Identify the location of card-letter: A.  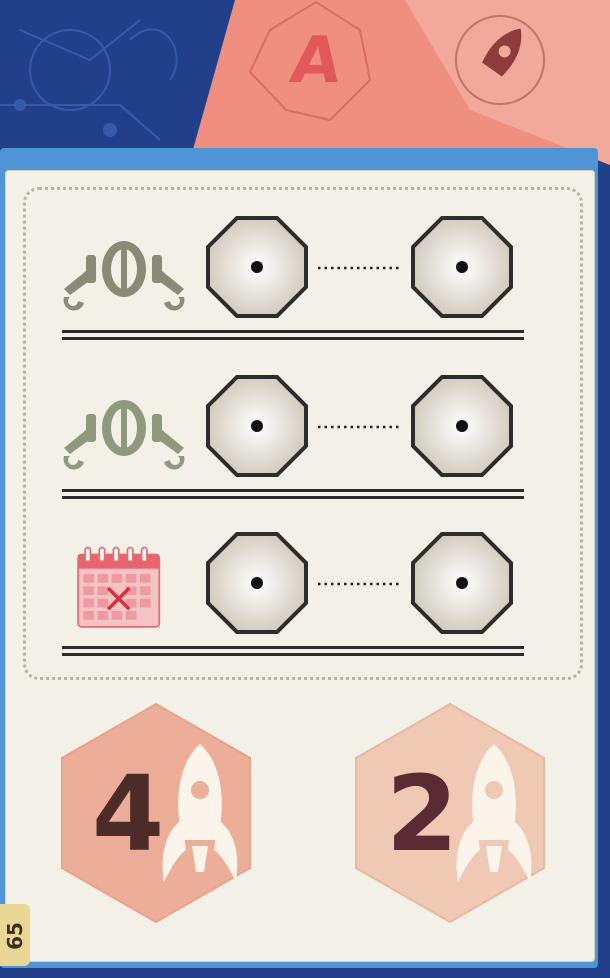
(316, 61).